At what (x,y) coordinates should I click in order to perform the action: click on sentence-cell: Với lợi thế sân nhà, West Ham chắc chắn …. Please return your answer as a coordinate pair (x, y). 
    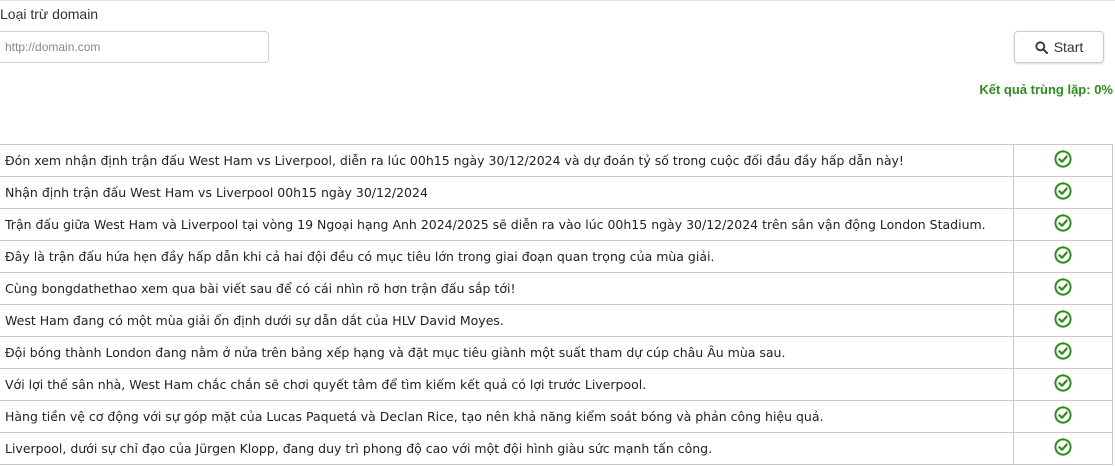
    Looking at the image, I should click on (507, 384).